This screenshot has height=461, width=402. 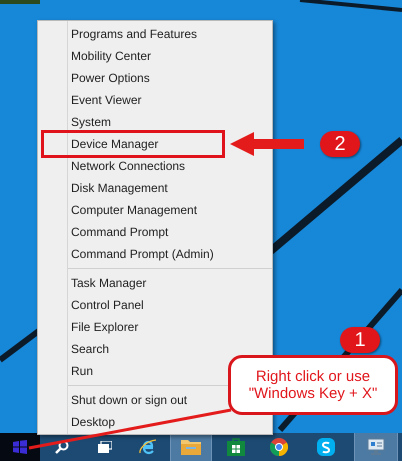 I want to click on search-icon, so click(x=62, y=447).